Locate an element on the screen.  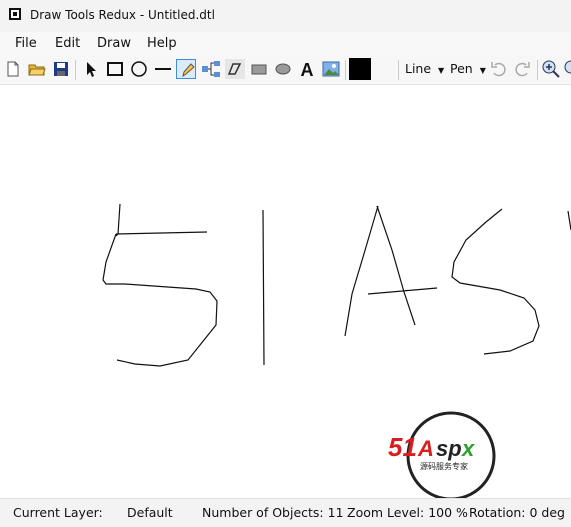
svg-text: 源码服务专家 is located at coordinates (444, 466).